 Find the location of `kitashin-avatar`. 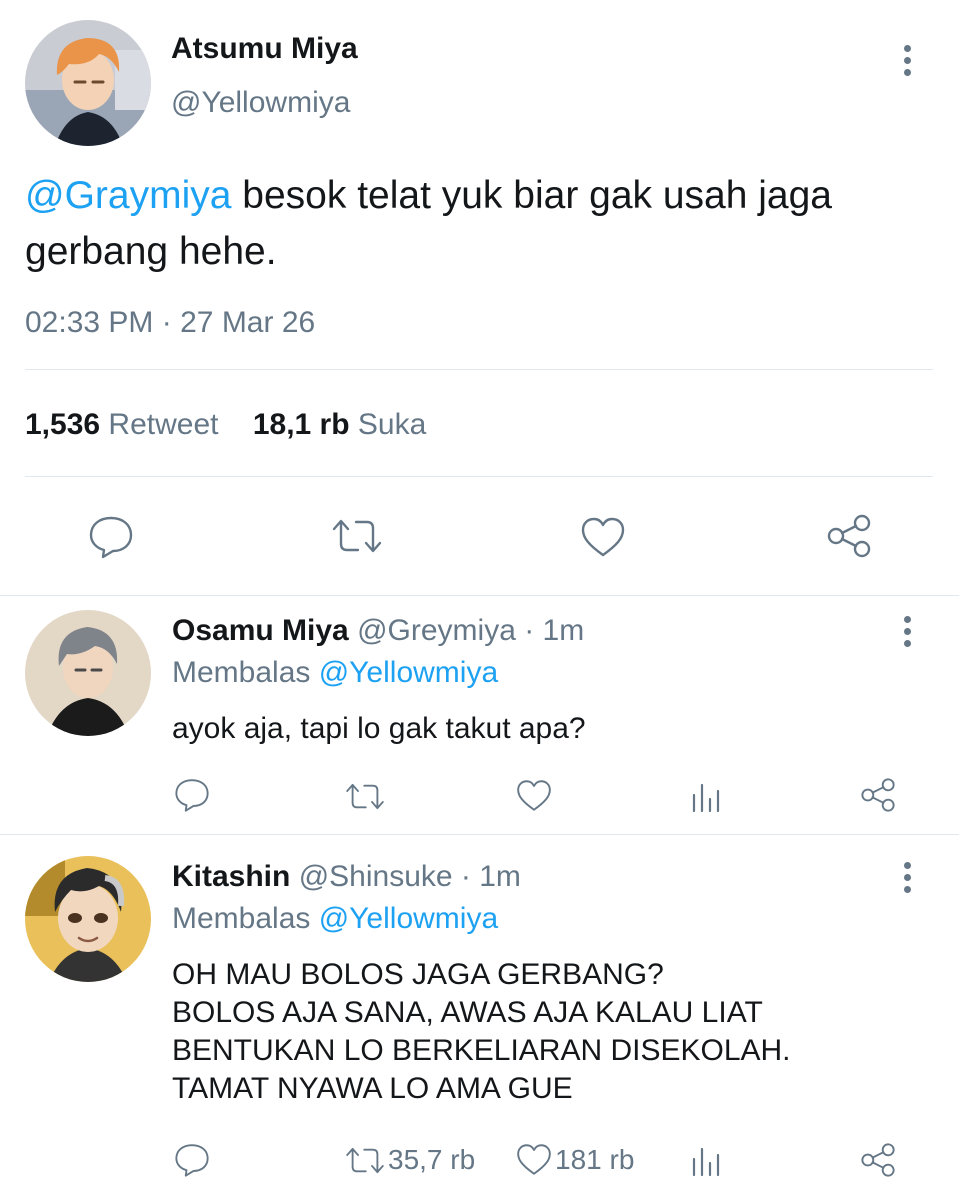

kitashin-avatar is located at coordinates (88, 919).